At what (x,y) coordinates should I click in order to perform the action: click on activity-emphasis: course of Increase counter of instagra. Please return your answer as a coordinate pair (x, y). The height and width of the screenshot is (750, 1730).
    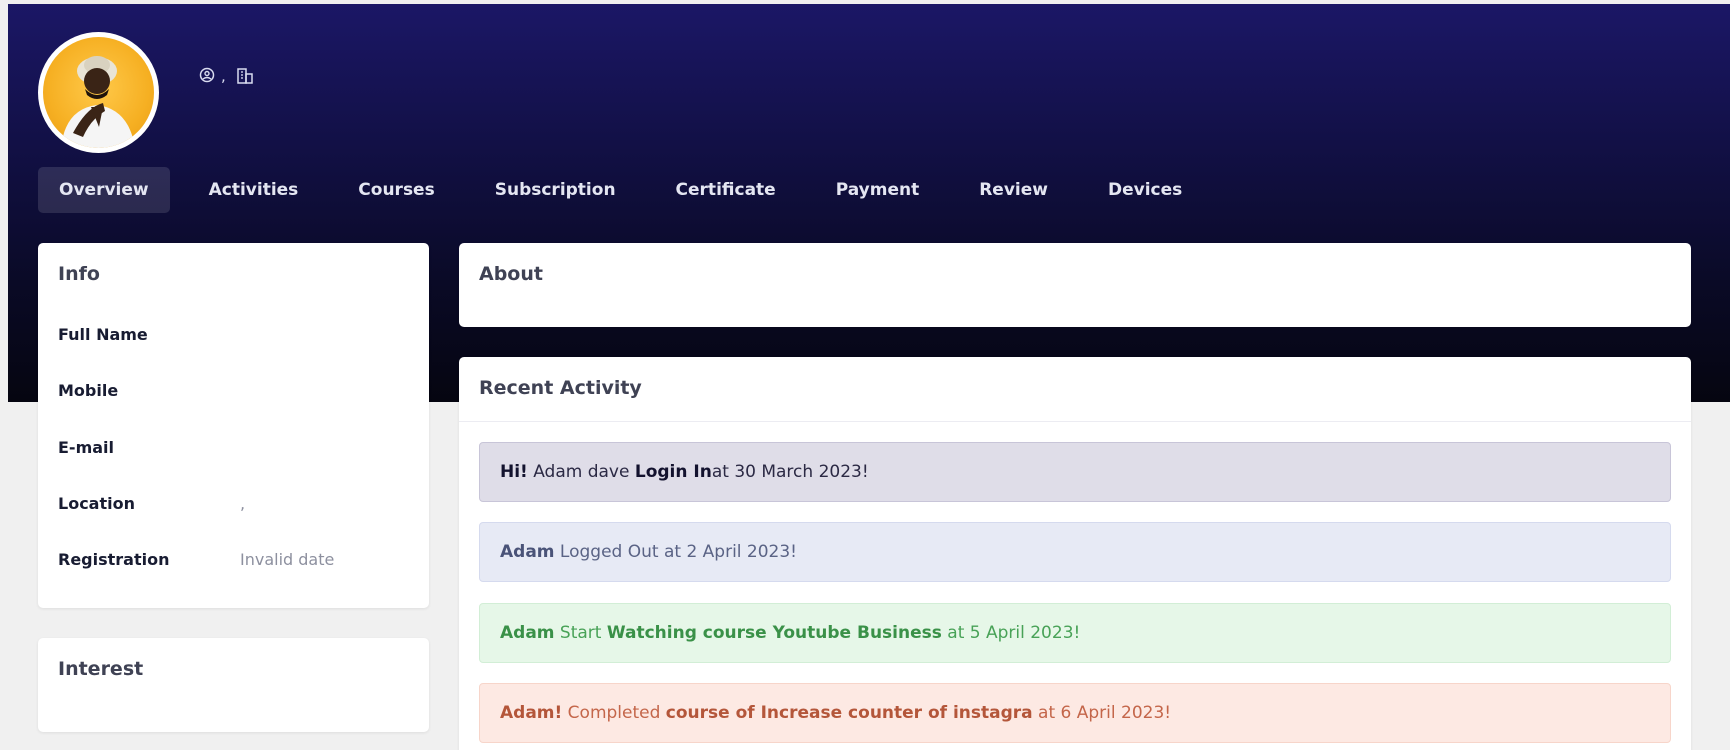
    Looking at the image, I should click on (849, 713).